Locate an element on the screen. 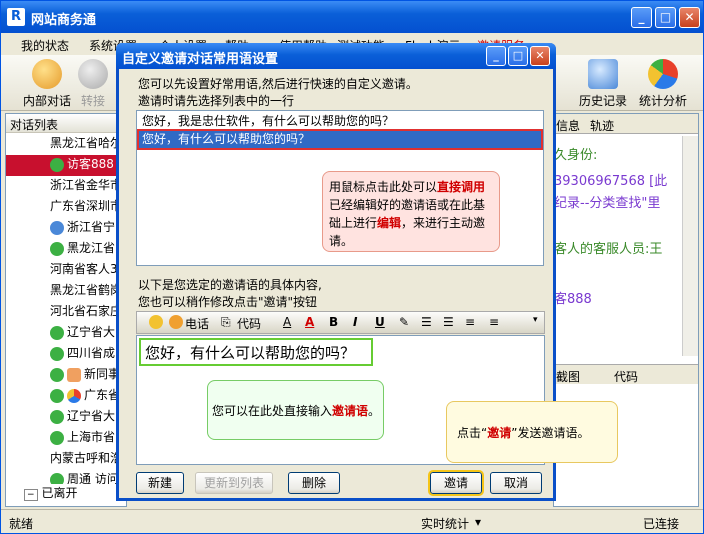 The width and height of the screenshot is (704, 534). intro-text-2: 邀请时请先选择列表中的一行 is located at coordinates (216, 101).